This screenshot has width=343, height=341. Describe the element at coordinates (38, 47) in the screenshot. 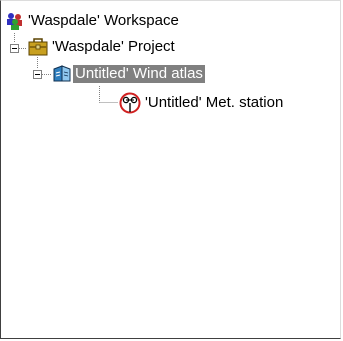

I see `project-briefcase-icon` at that location.